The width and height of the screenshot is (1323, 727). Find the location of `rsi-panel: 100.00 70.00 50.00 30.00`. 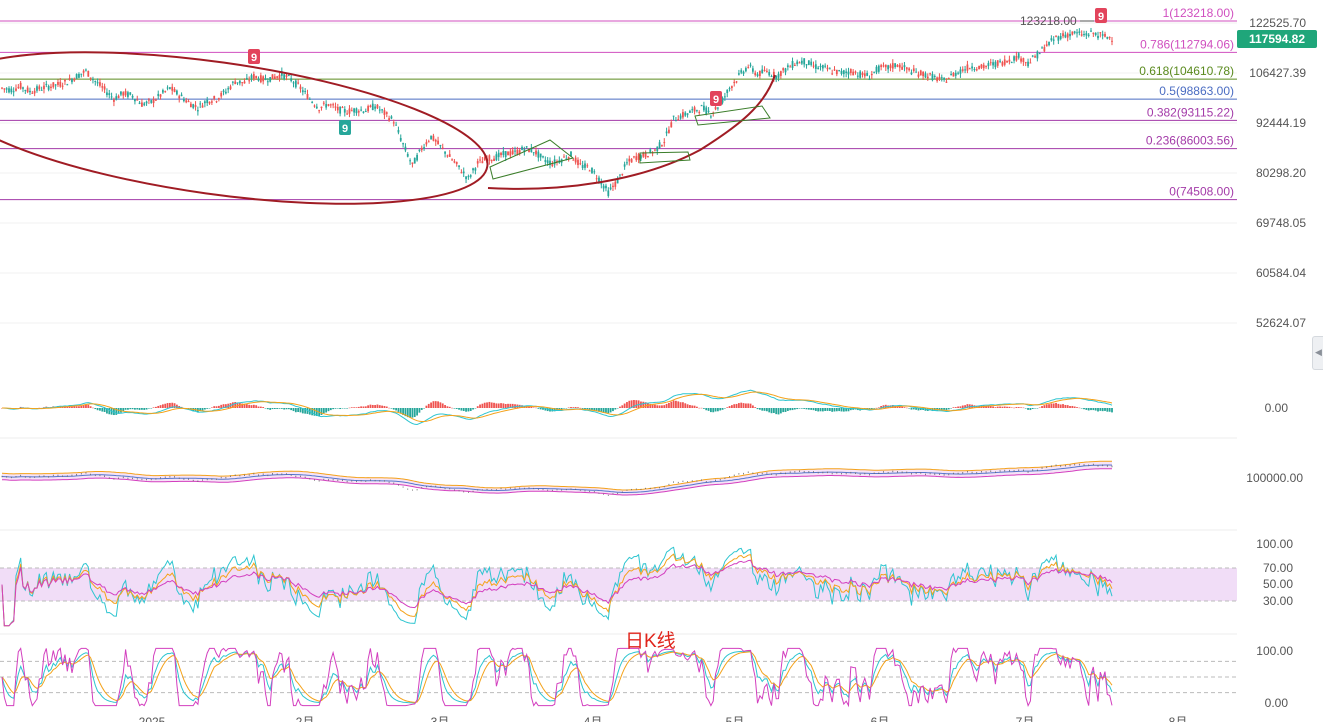

rsi-panel: 100.00 70.00 50.00 30.00 is located at coordinates (646, 586).